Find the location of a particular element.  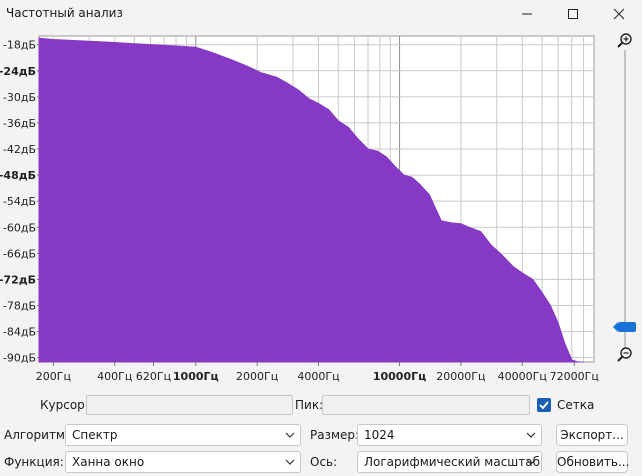

minimize-button is located at coordinates (527, 14).